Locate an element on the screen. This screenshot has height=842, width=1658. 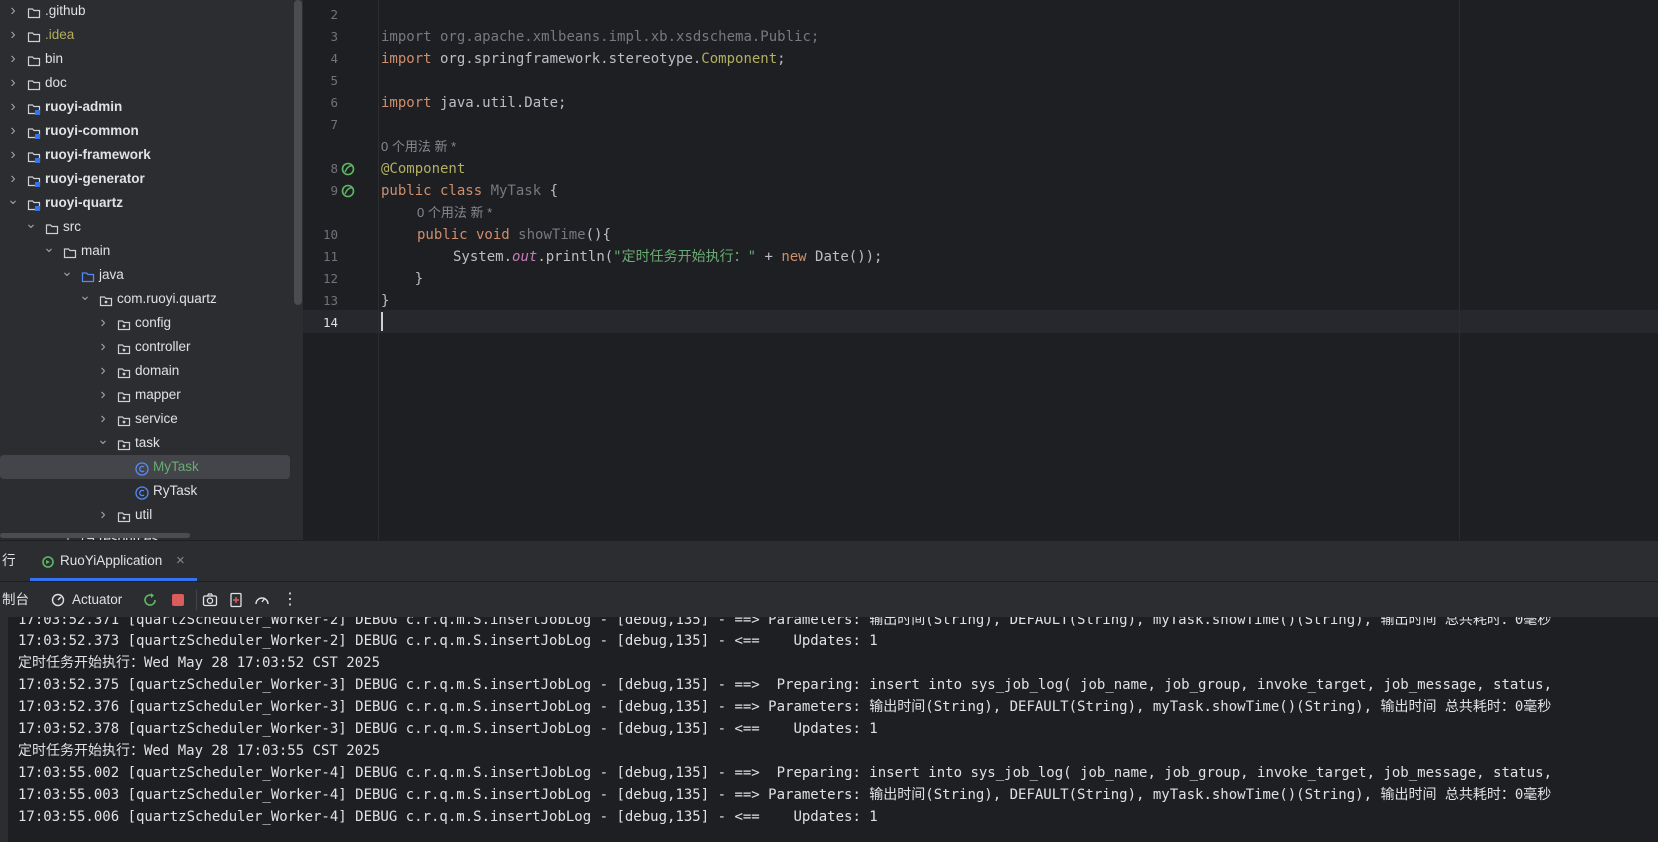
tree-item-bin: › bin is located at coordinates (145, 59).